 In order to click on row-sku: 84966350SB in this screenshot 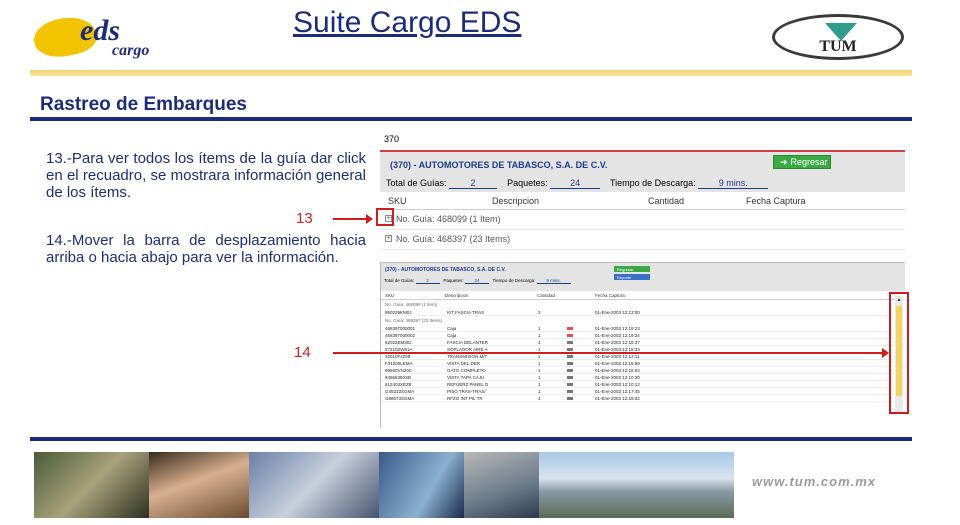, I will do `click(398, 377)`.